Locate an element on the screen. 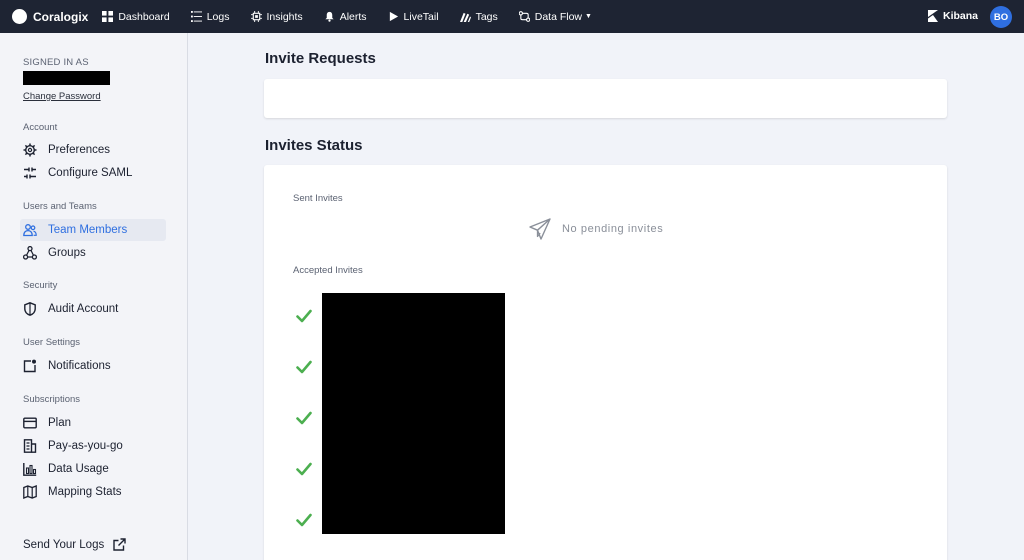 Image resolution: width=1024 pixels, height=560 pixels. sidebar-item-label: Configure SAML is located at coordinates (90, 173).